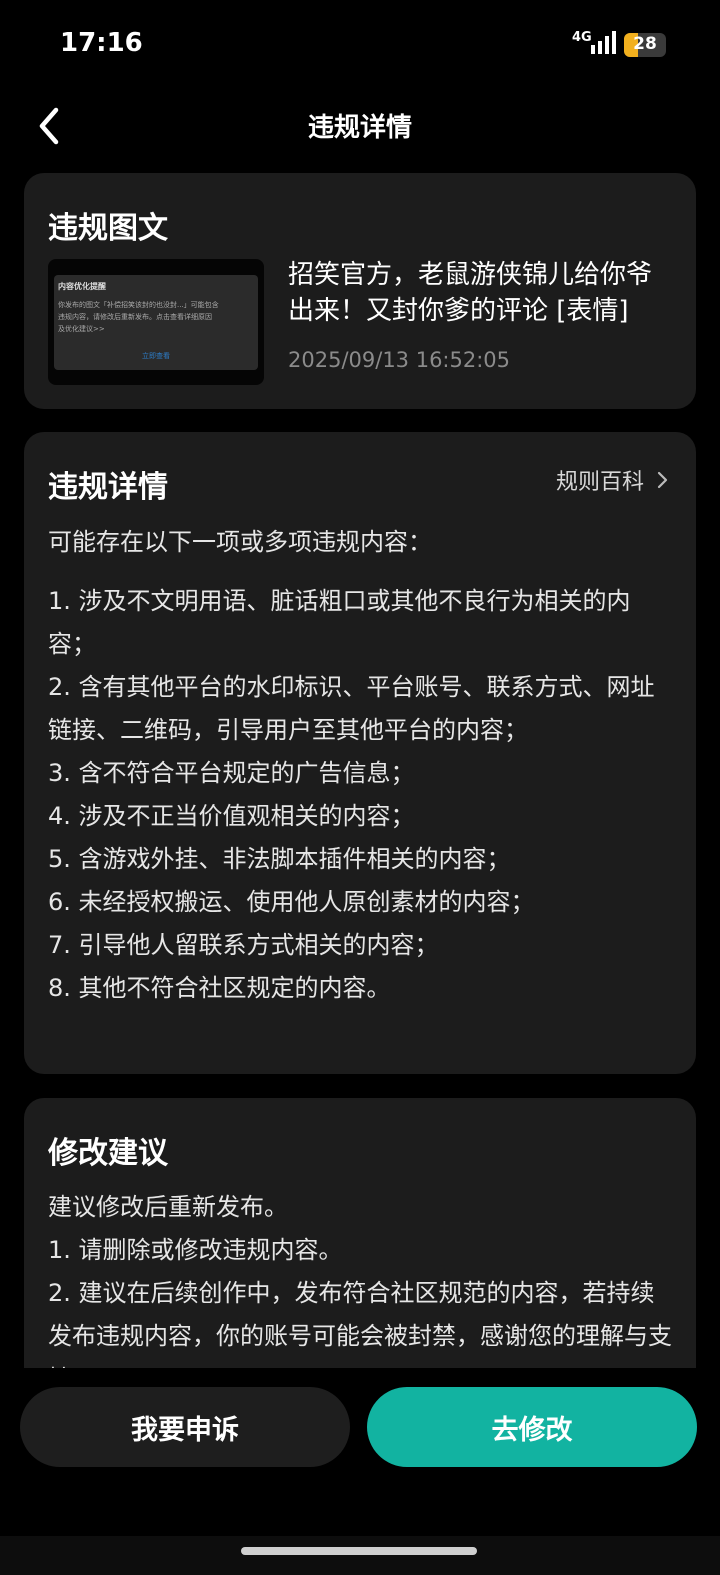 This screenshot has height=1575, width=720. What do you see at coordinates (359, 1551) in the screenshot?
I see `home-indicator` at bounding box center [359, 1551].